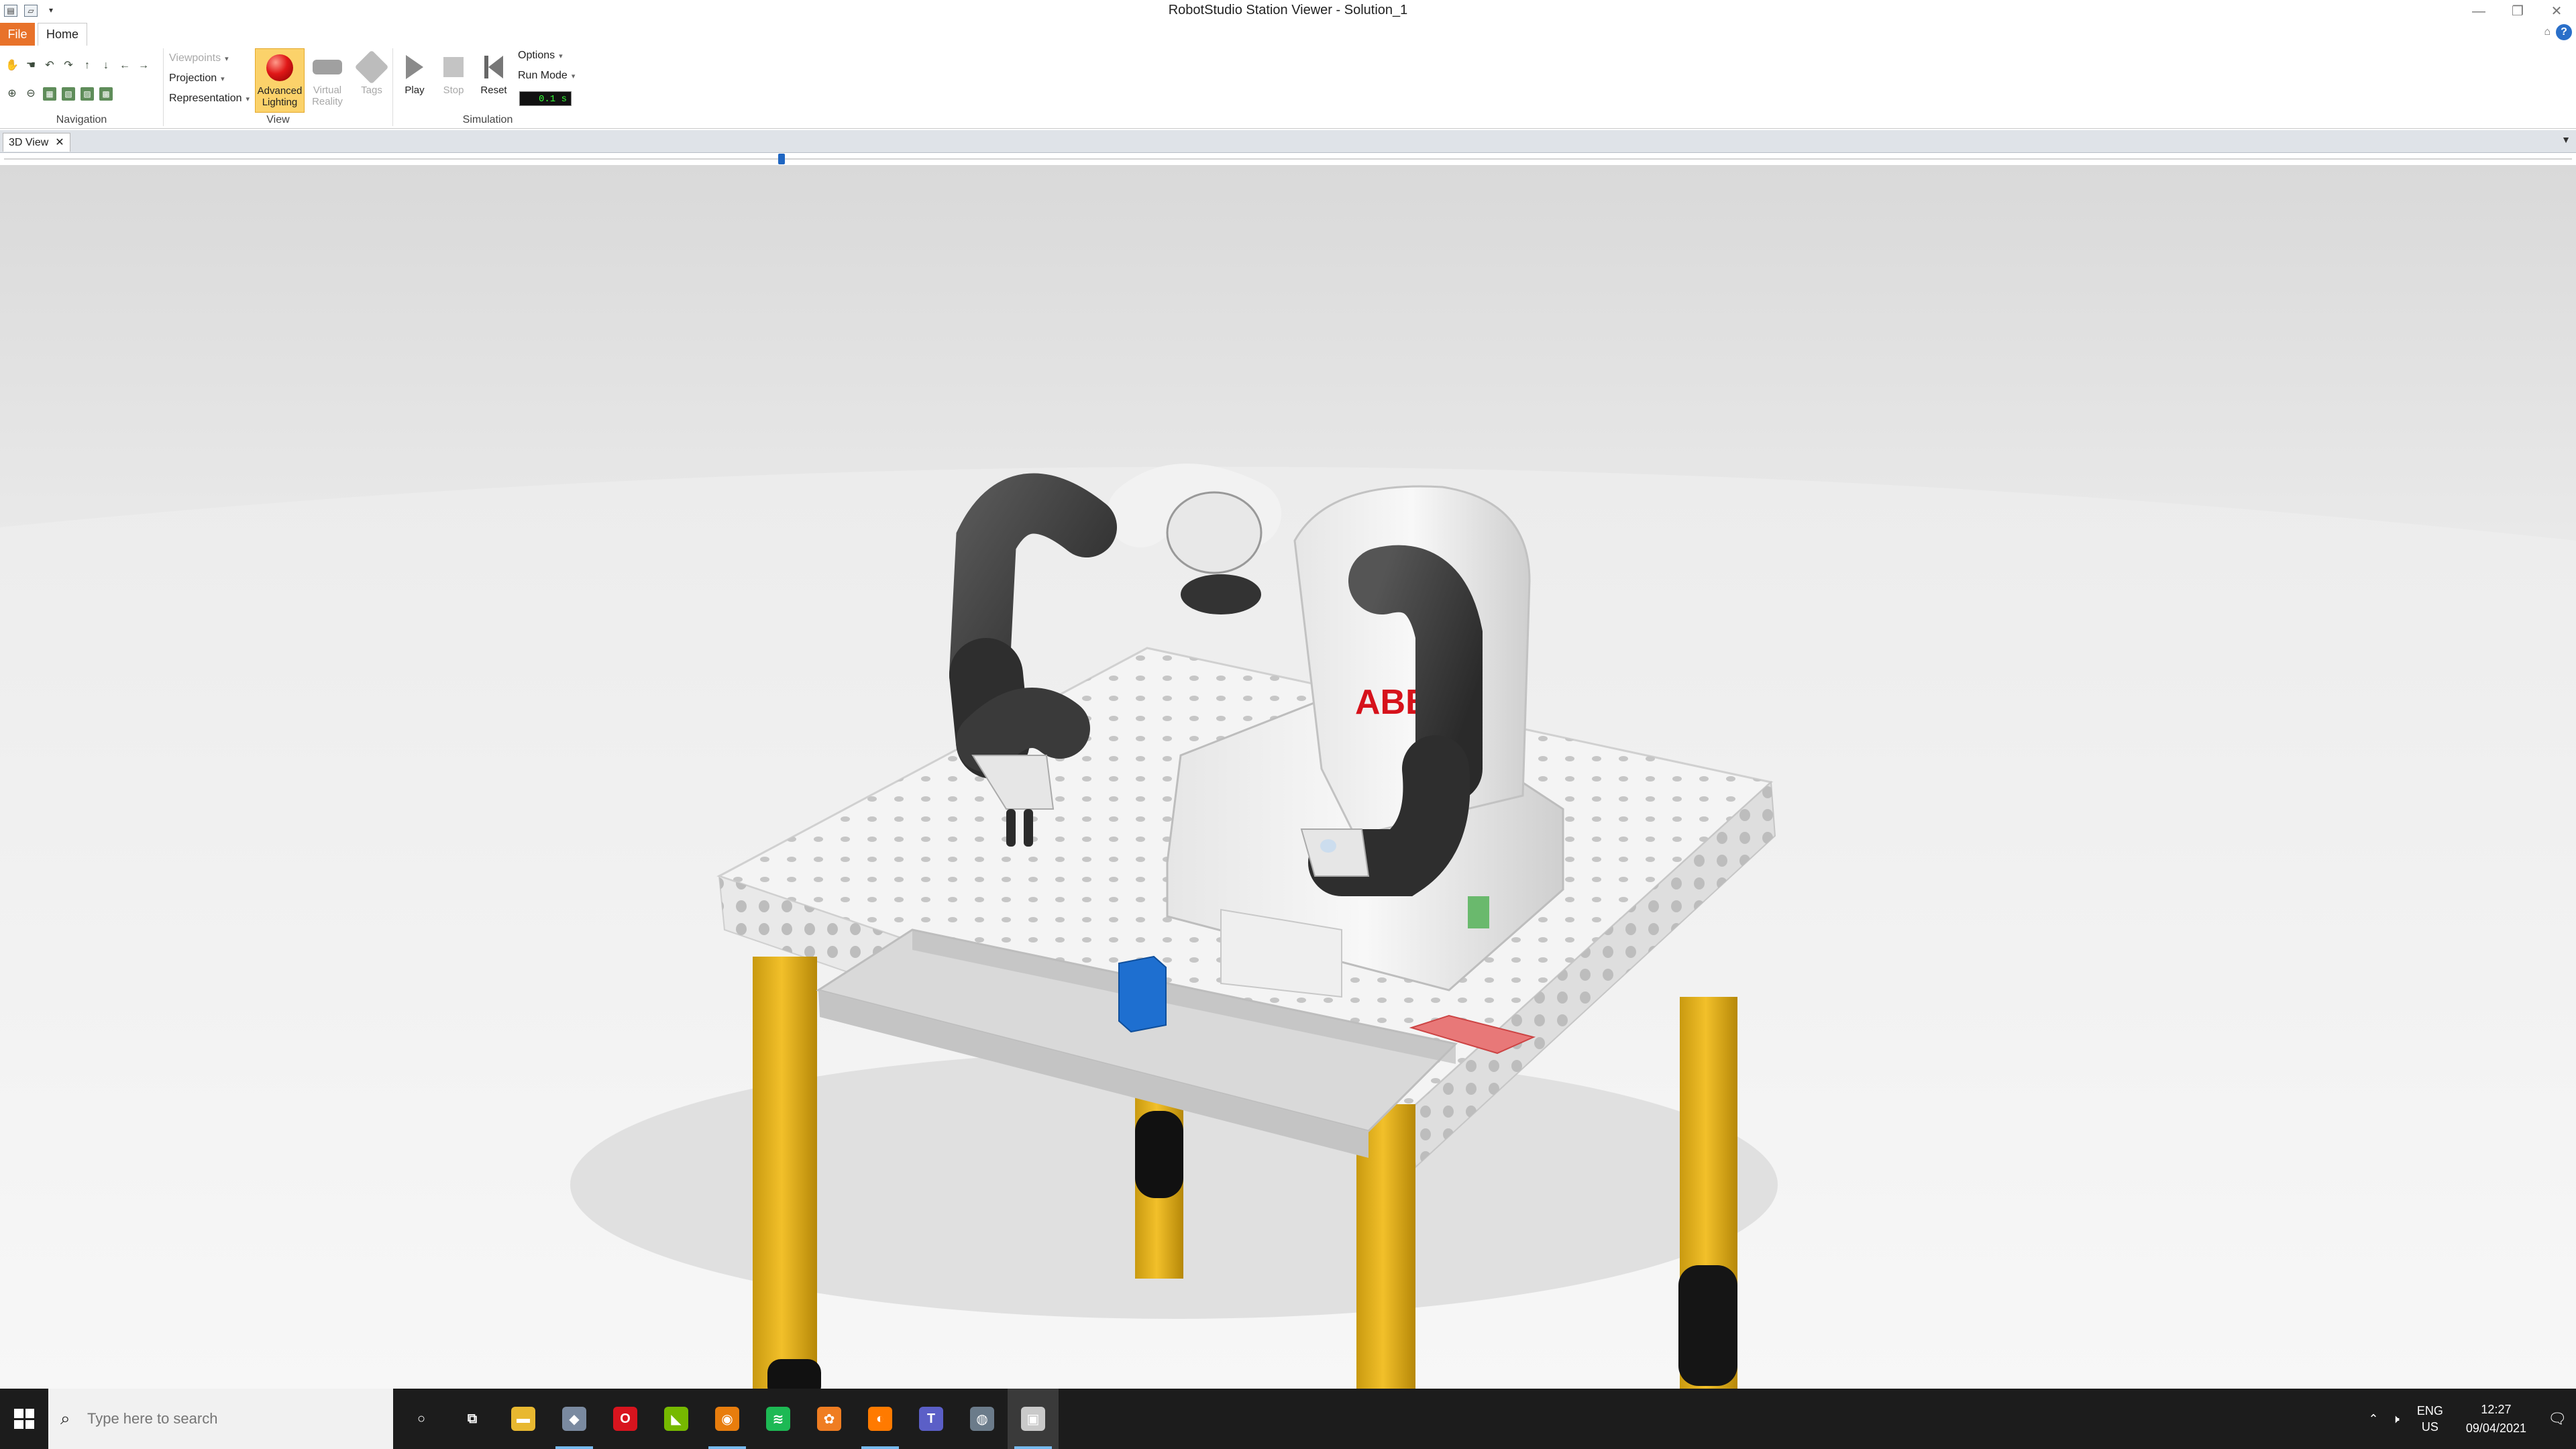 Image resolution: width=2576 pixels, height=1449 pixels. Describe the element at coordinates (209, 58) in the screenshot. I see `viewpoints-dropdown: Viewpoints ▾` at that location.